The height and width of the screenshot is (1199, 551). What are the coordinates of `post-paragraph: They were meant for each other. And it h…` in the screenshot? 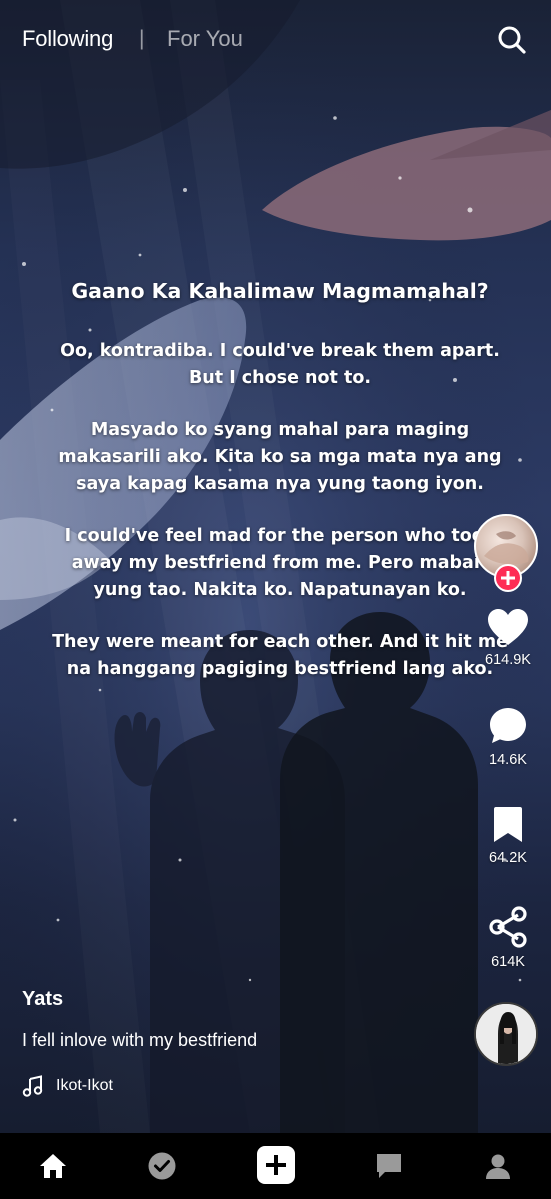 It's located at (280, 655).